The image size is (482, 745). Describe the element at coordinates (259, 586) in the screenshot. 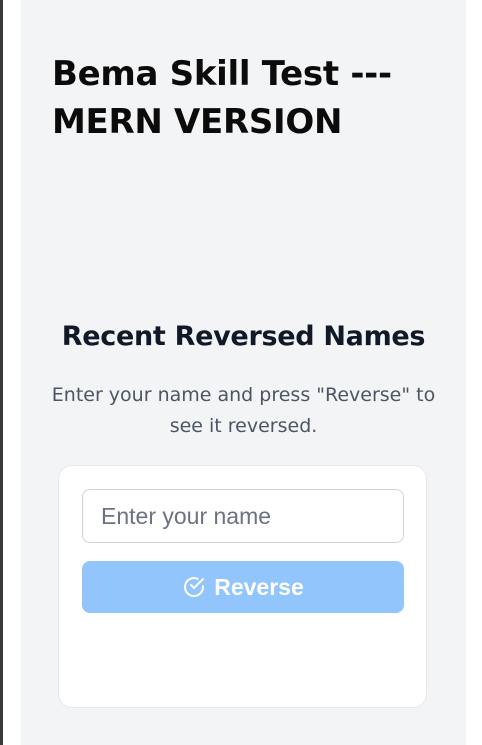

I see `reverse-button-label: Reverse` at that location.